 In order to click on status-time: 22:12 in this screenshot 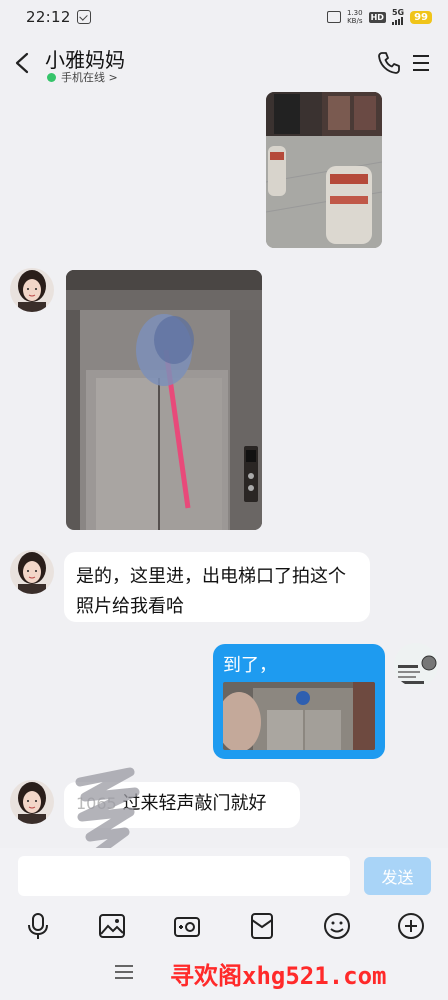, I will do `click(48, 17)`.